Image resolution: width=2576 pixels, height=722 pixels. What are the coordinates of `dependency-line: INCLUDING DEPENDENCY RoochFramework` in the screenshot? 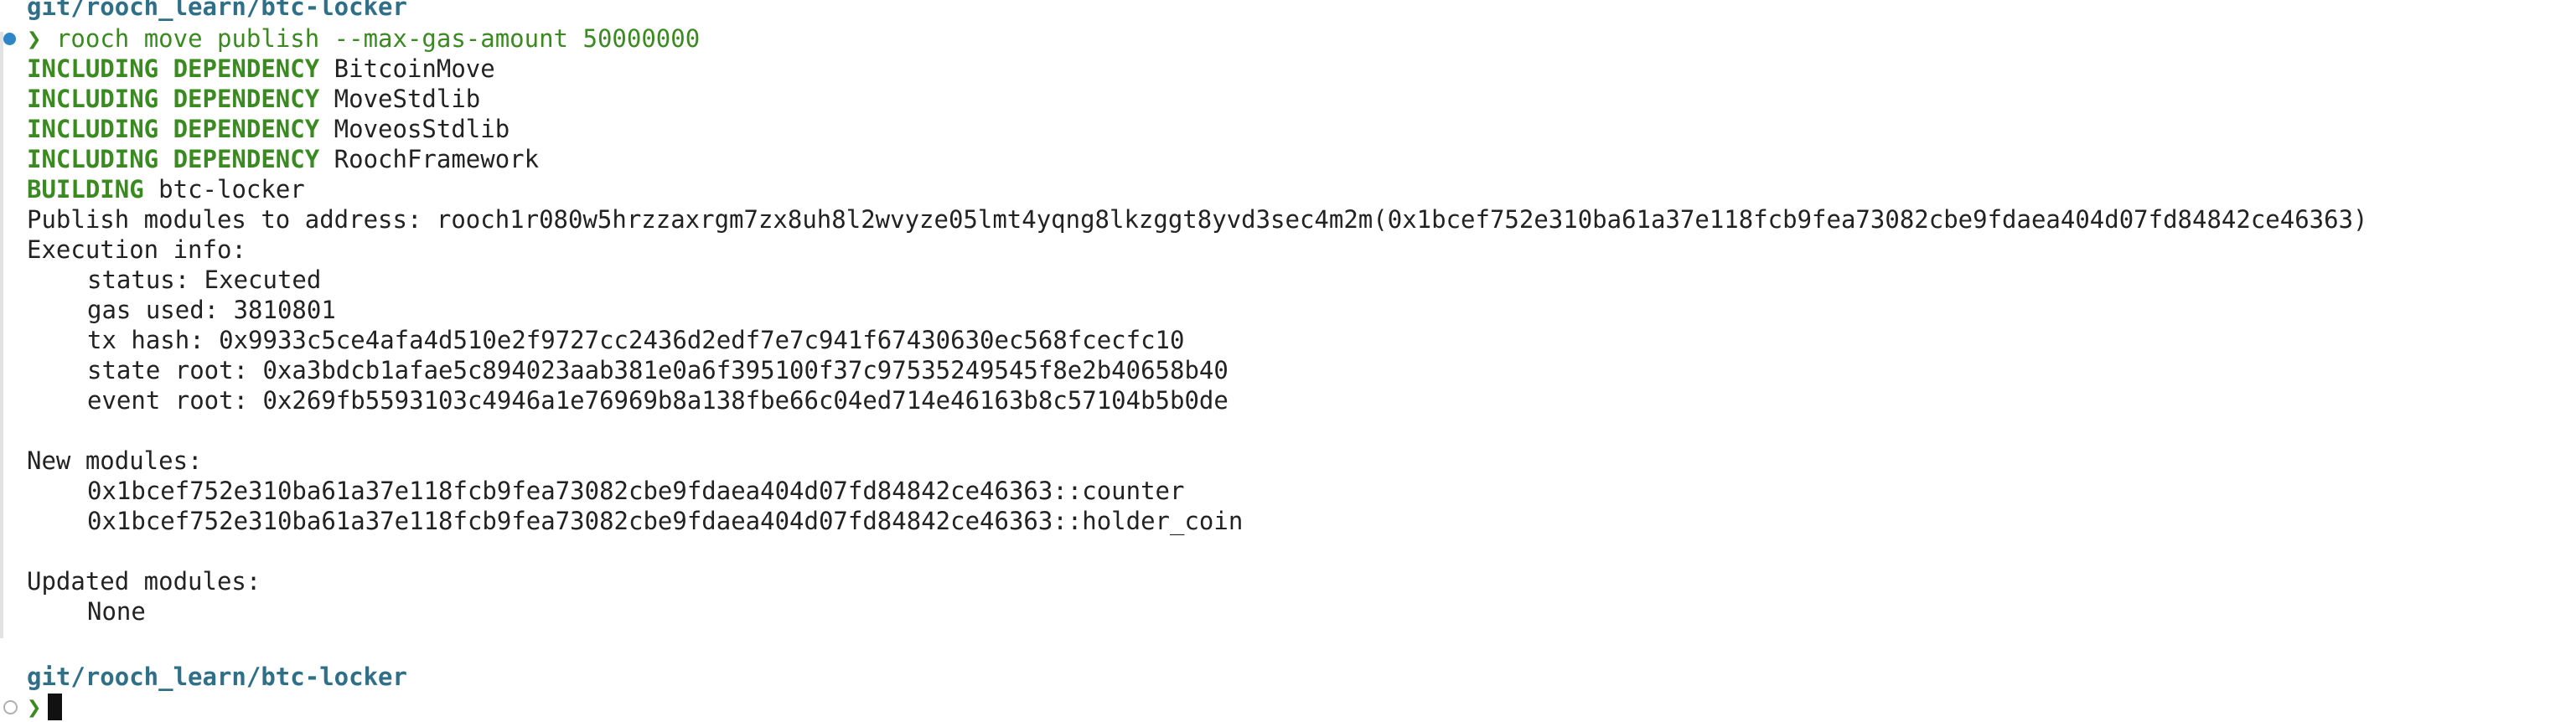 It's located at (283, 159).